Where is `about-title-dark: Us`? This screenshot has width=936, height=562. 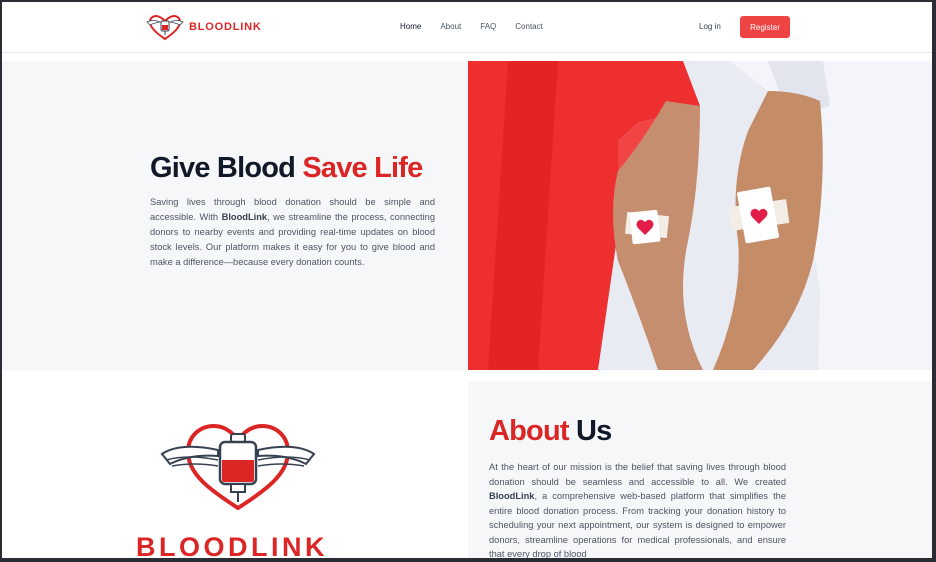
about-title-dark: Us is located at coordinates (590, 431).